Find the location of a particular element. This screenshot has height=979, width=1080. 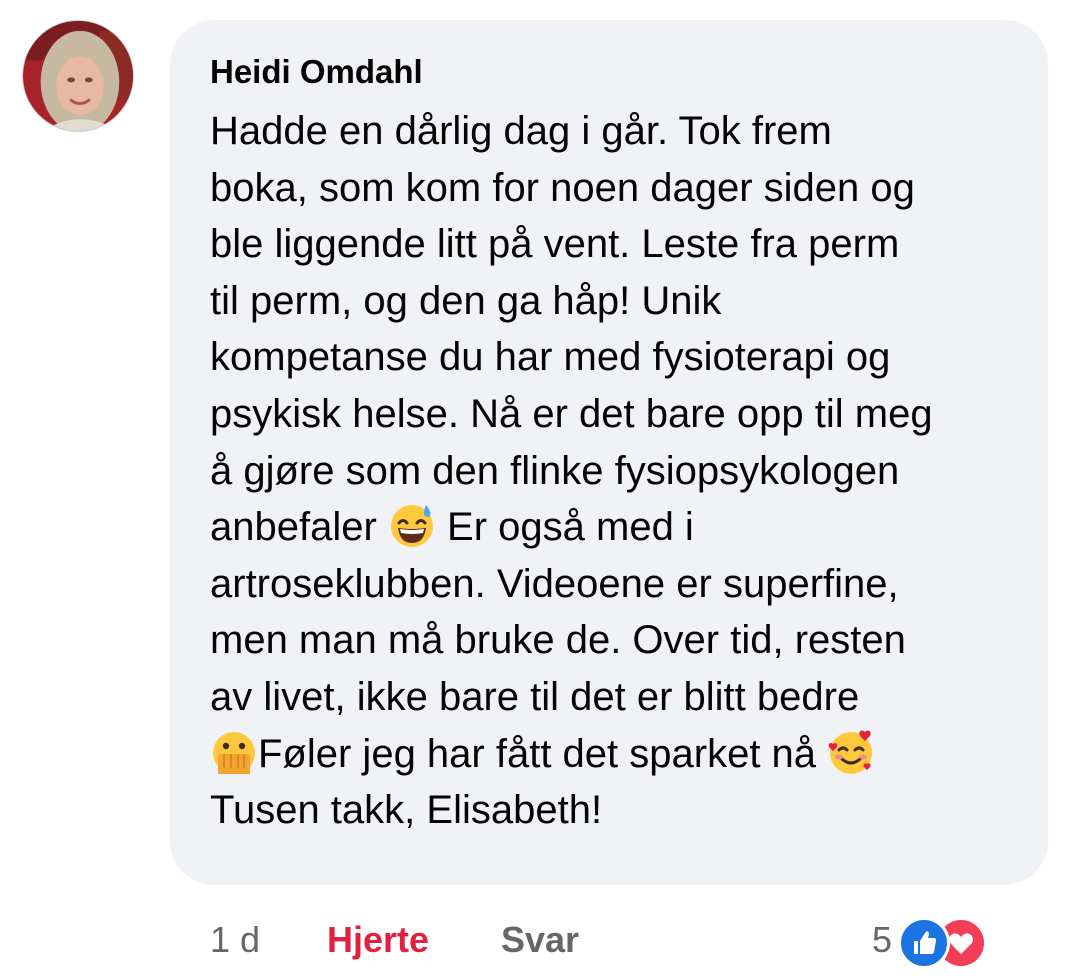

comment-author: Heidi Omdahl is located at coordinates (614, 72).